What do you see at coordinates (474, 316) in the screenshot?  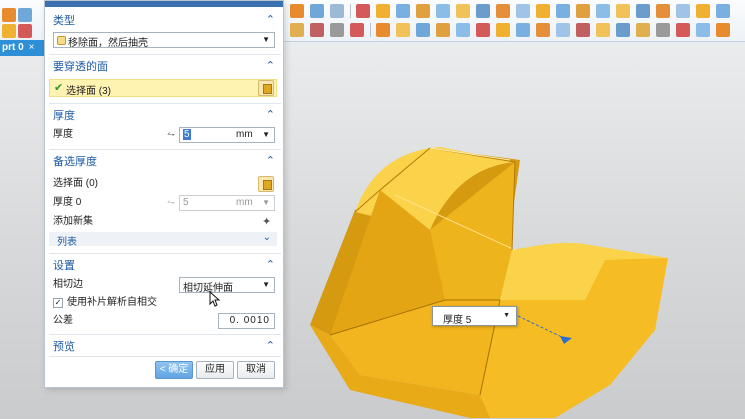 I see `thickness-dimension-box: 厚度 5 ▼` at bounding box center [474, 316].